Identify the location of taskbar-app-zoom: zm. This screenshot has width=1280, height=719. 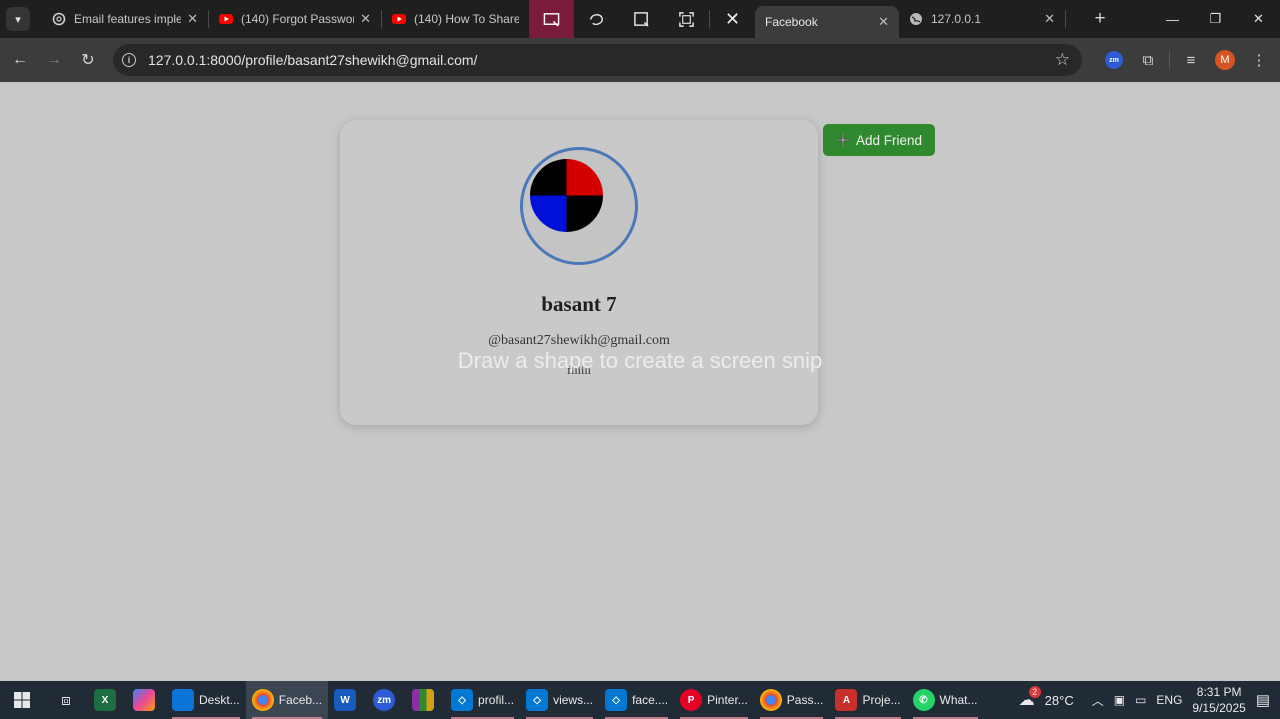
(386, 700).